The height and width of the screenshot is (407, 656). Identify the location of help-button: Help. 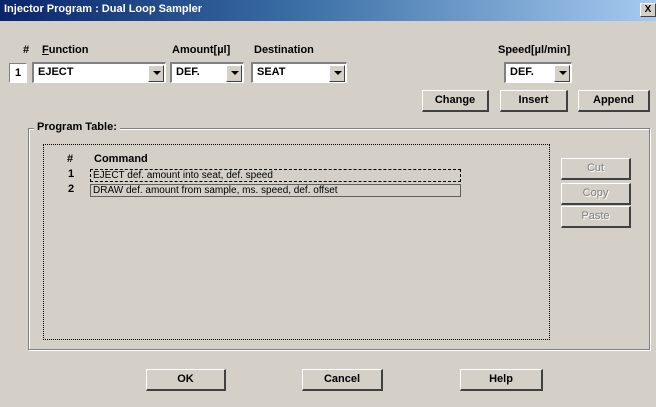
(501, 380).